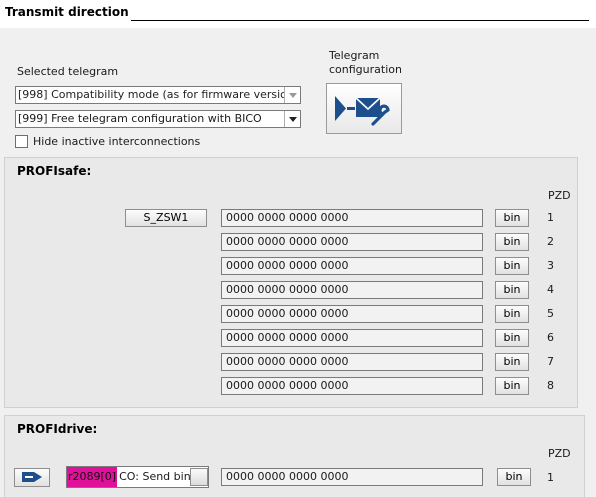 This screenshot has height=497, width=596. Describe the element at coordinates (514, 477) in the screenshot. I see `bin-button-drive-1: bin` at that location.